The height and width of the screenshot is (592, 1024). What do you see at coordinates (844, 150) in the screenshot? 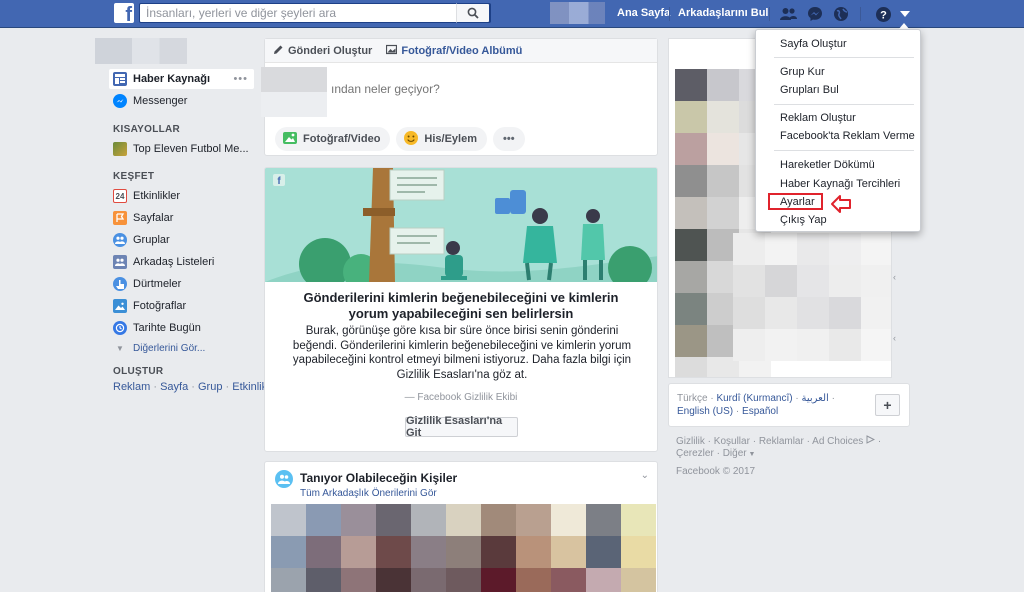
I see `menu-separator` at bounding box center [844, 150].